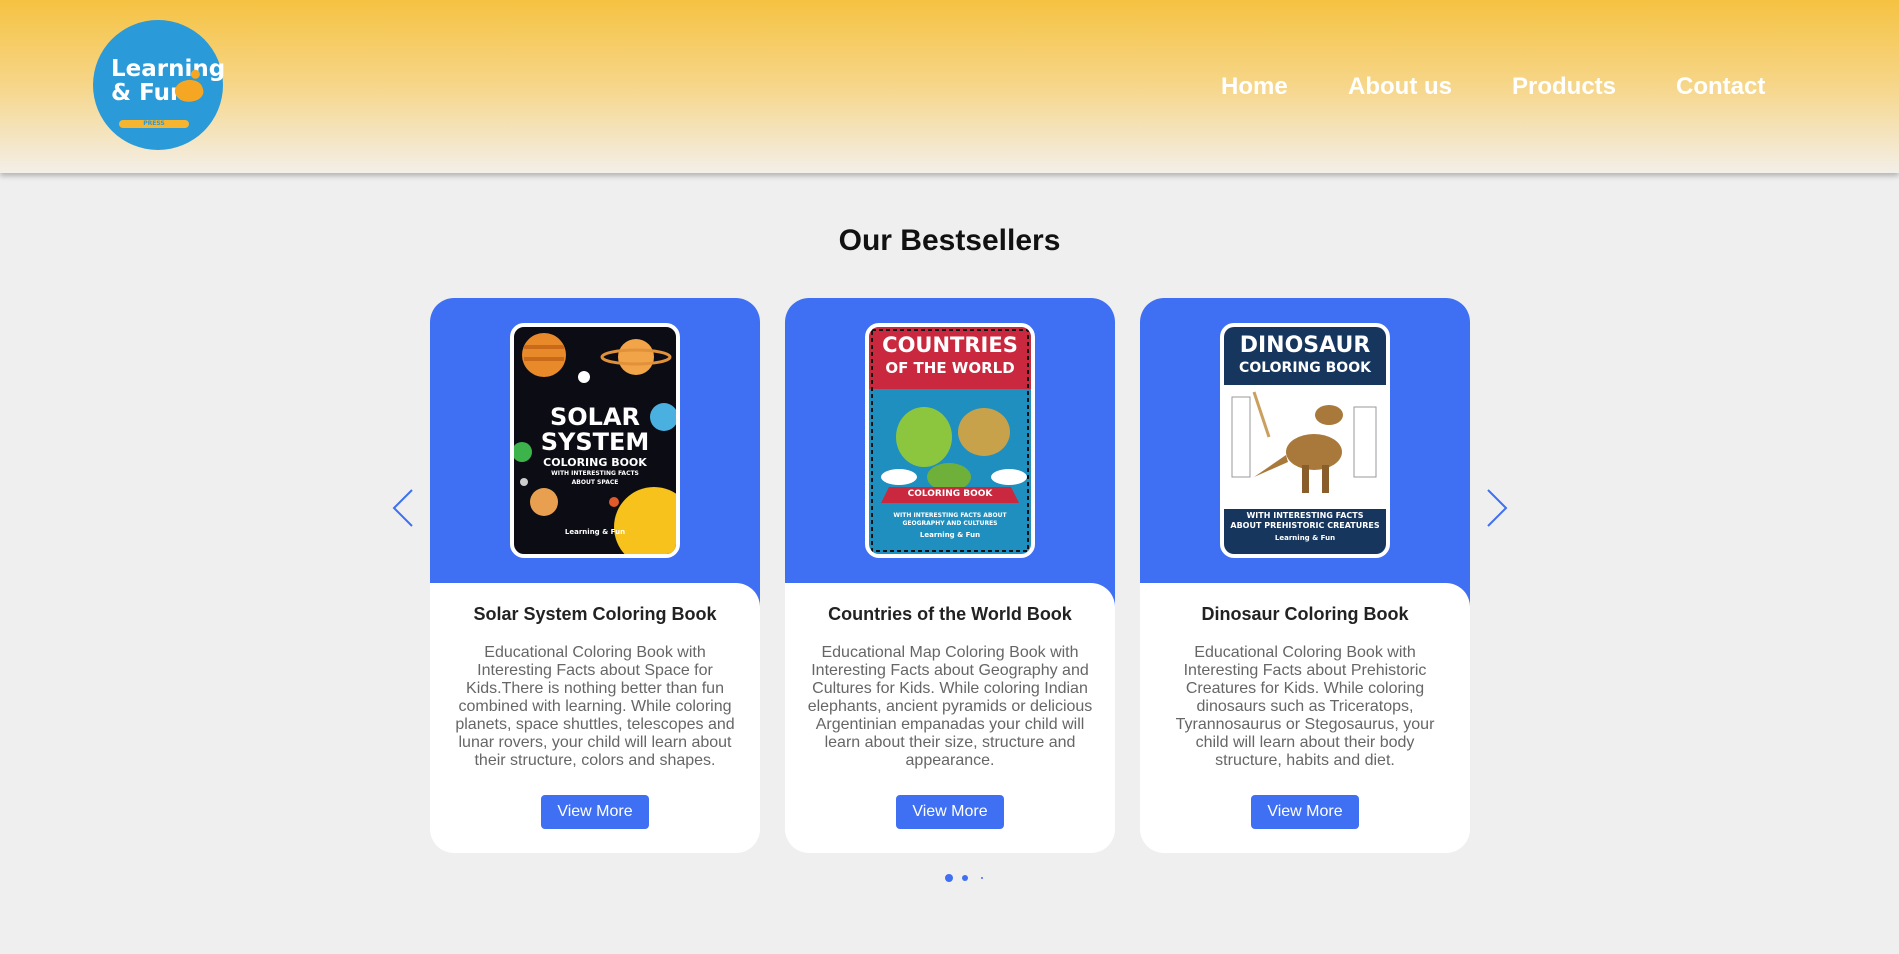 Image resolution: width=1899 pixels, height=954 pixels. I want to click on nav-contact: Contact, so click(1720, 87).